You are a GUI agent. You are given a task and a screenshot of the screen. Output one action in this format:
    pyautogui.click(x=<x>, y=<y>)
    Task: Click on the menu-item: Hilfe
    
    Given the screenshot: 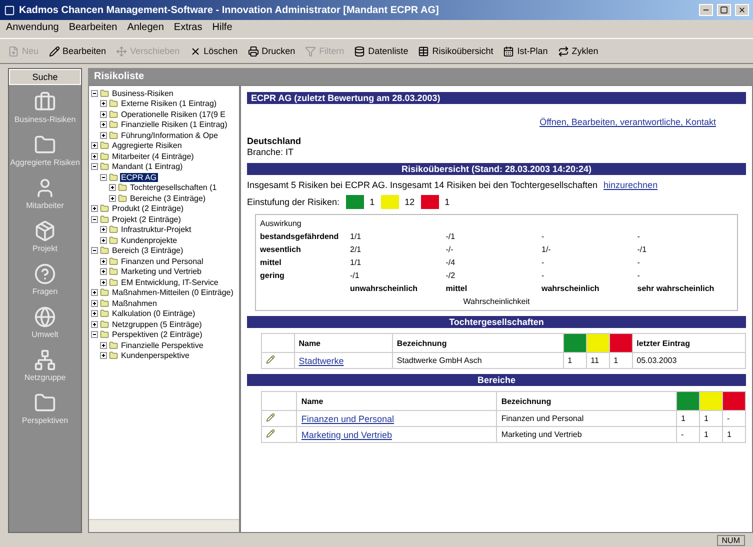 What is the action you would take?
    pyautogui.click(x=222, y=29)
    